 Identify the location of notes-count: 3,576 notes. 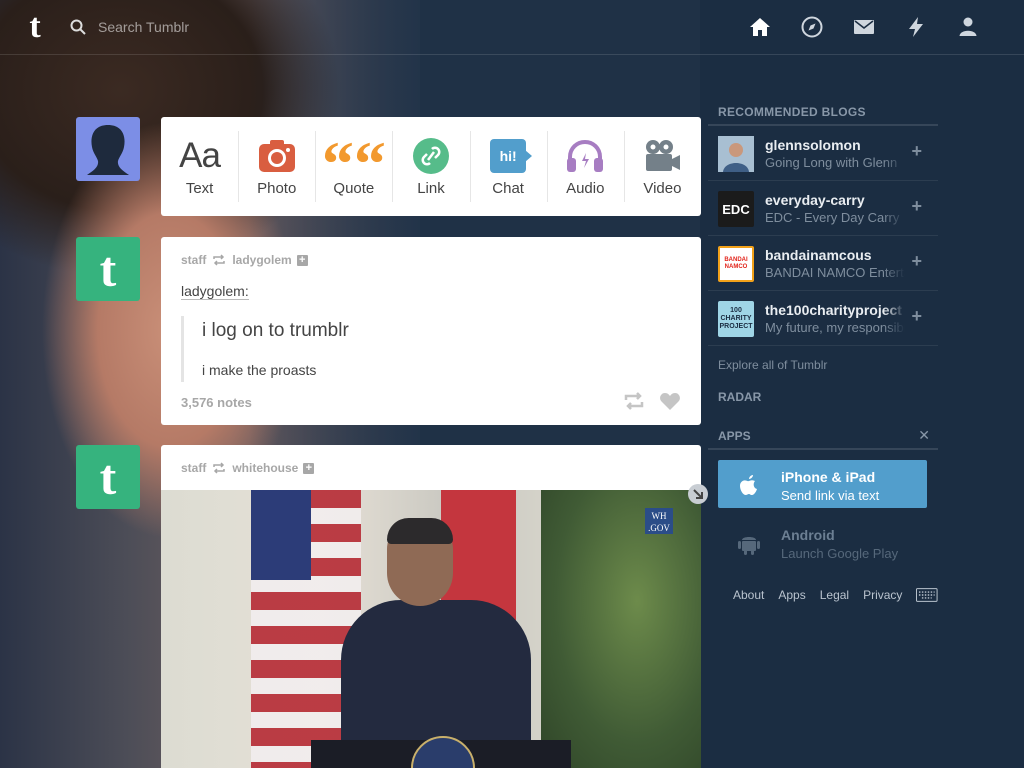
(216, 402).